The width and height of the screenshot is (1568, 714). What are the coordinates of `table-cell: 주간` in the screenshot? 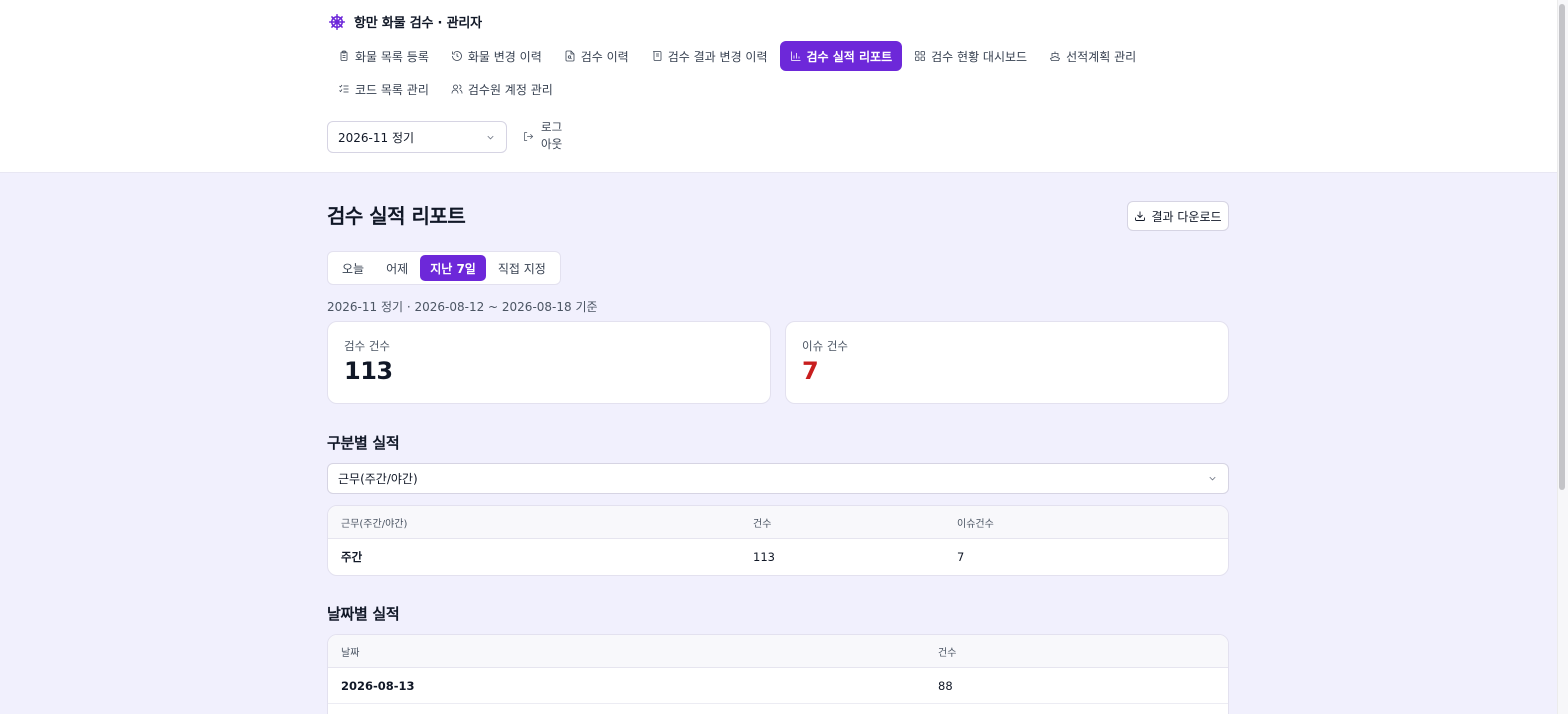 It's located at (352, 557).